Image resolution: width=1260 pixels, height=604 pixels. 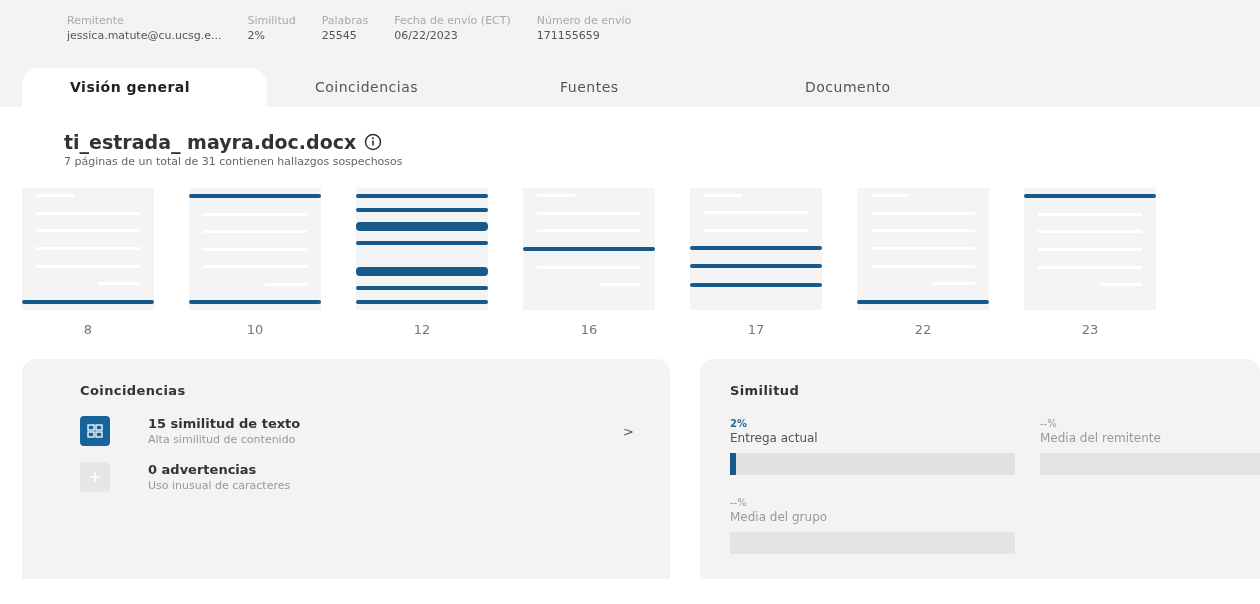 I want to click on tab: Coincidencias, so click(x=389, y=87).